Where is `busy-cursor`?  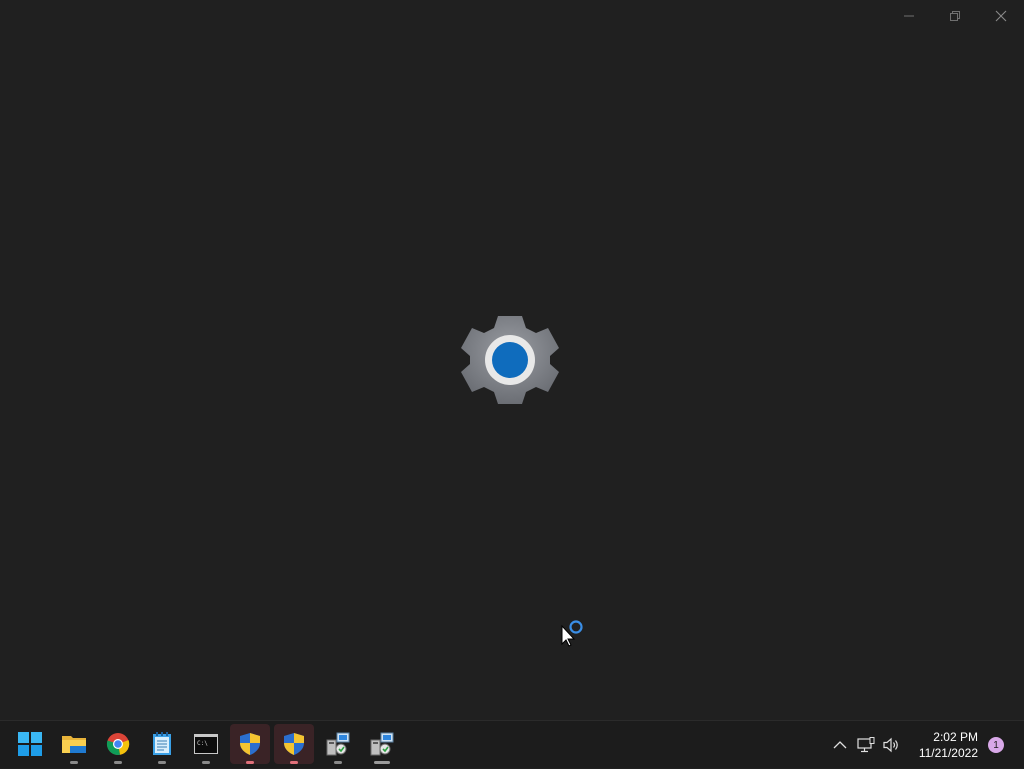 busy-cursor is located at coordinates (574, 633).